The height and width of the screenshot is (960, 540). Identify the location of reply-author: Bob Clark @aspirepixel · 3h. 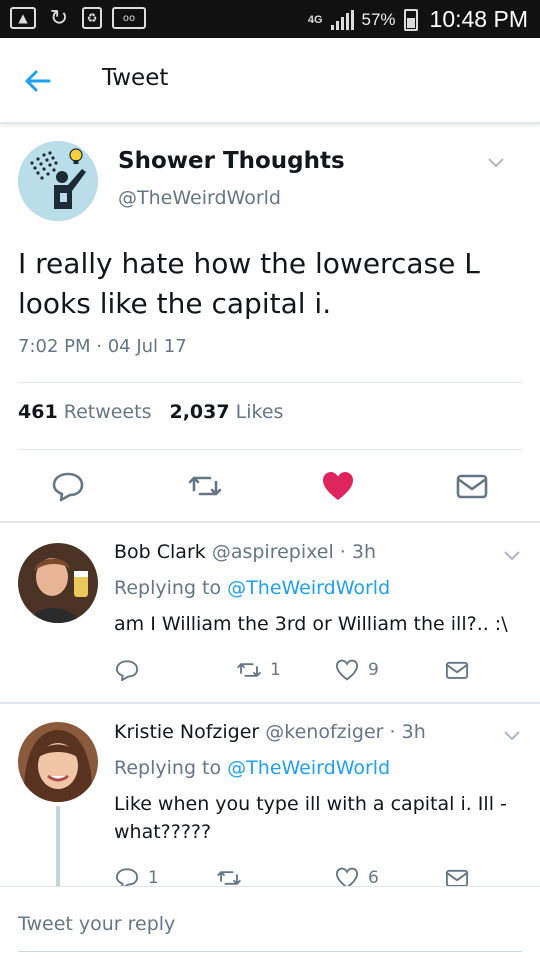
(245, 552).